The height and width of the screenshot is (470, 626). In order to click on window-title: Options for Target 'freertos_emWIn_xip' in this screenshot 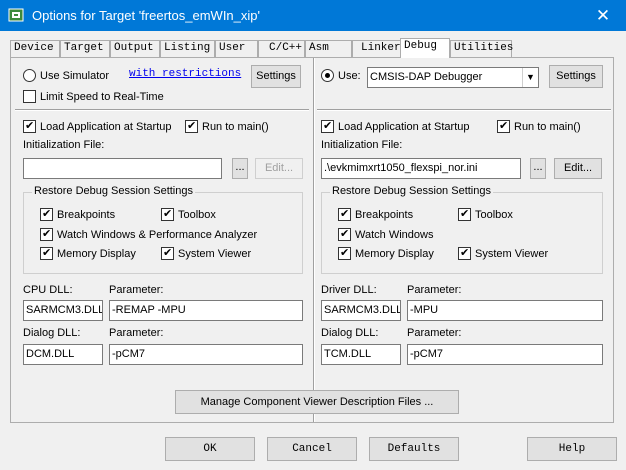, I will do `click(146, 15)`.